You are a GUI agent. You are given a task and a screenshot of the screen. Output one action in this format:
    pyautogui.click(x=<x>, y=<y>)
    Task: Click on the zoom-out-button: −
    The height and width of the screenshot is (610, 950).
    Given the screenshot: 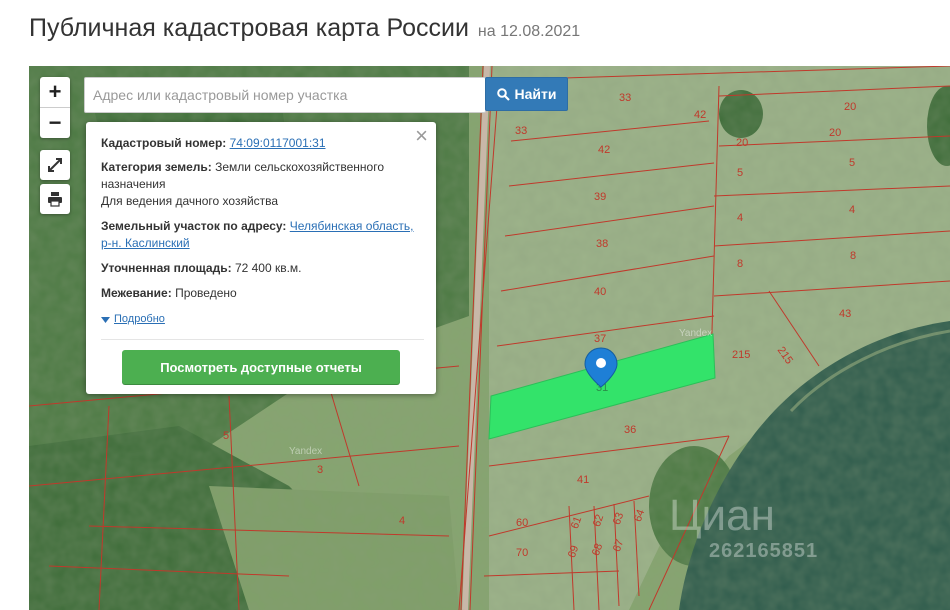 What is the action you would take?
    pyautogui.click(x=55, y=123)
    